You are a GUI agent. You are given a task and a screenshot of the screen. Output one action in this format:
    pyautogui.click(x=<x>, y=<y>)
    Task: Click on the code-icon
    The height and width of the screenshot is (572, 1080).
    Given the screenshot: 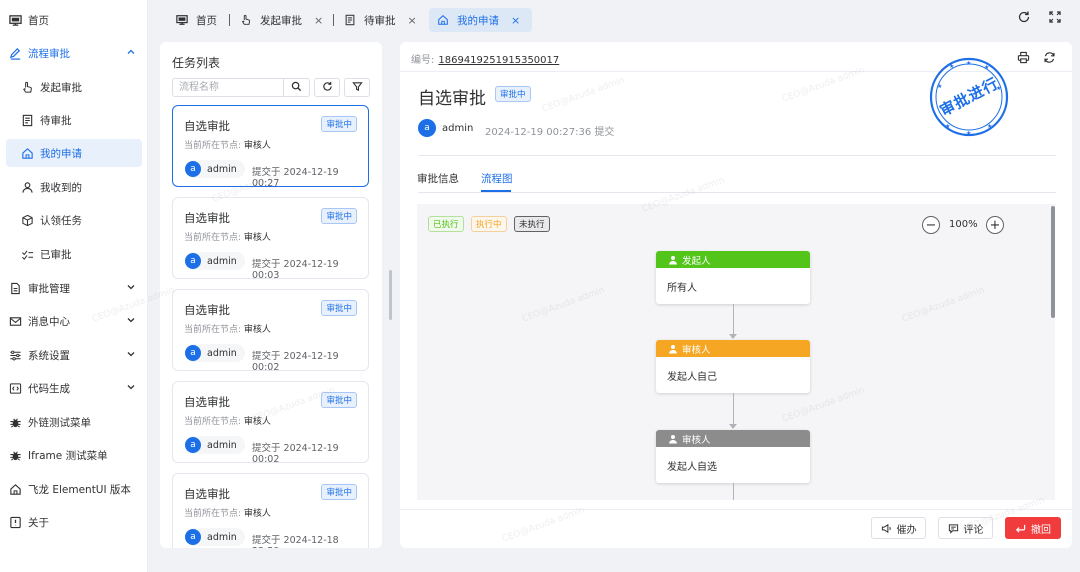 What is the action you would take?
    pyautogui.click(x=15, y=388)
    